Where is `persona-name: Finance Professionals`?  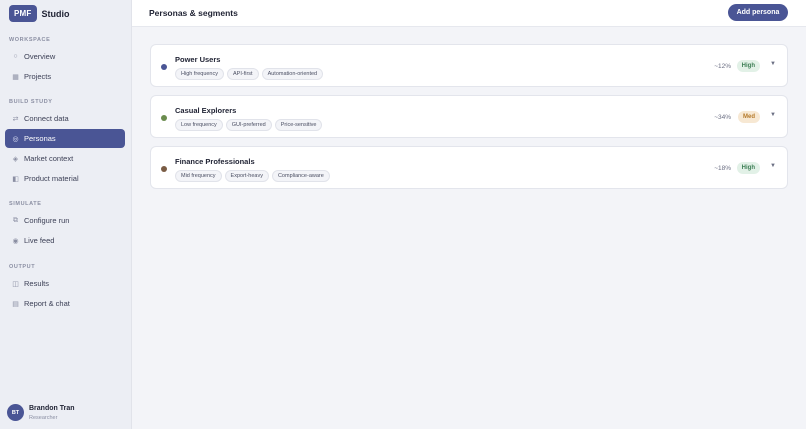
persona-name: Finance Professionals is located at coordinates (215, 161).